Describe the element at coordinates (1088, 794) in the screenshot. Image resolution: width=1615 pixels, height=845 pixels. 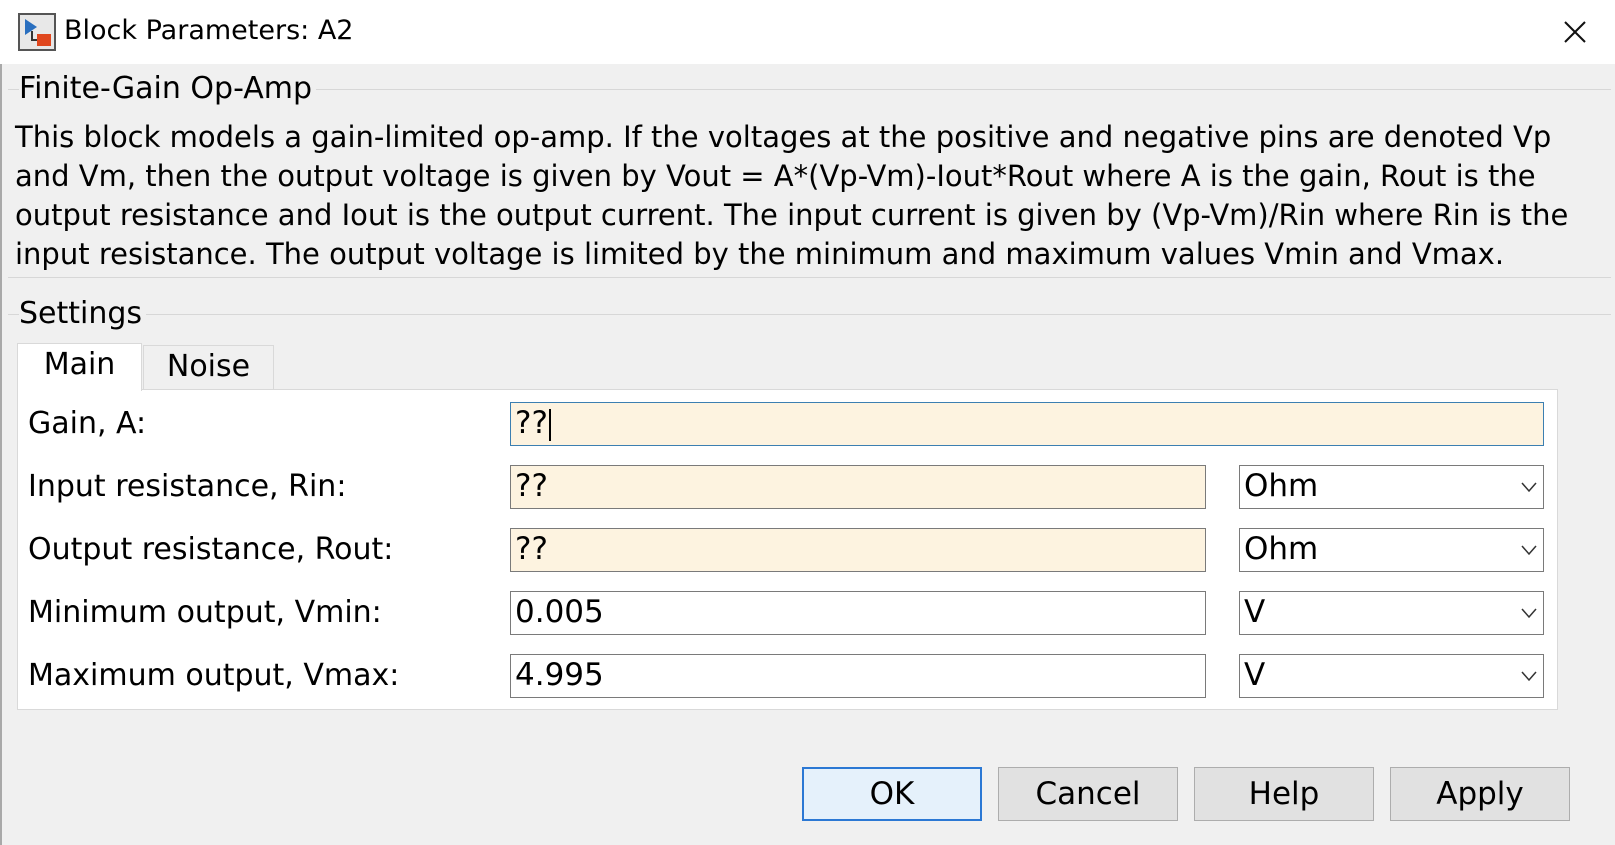
I see `cancel-button: Cancel` at that location.